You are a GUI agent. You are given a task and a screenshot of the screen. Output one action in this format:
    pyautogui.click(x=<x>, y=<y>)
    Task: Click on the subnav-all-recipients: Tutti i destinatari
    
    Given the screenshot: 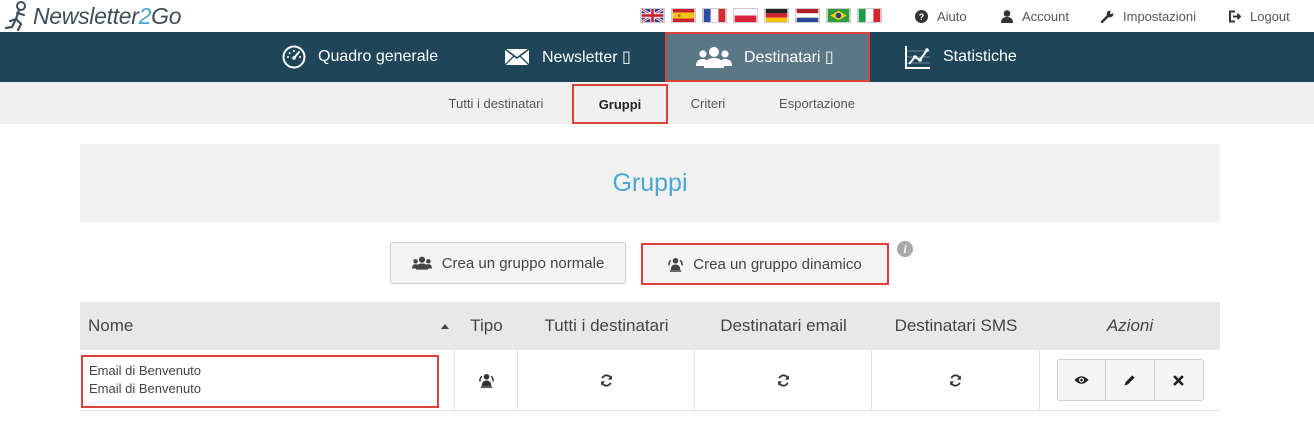 What is the action you would take?
    pyautogui.click(x=496, y=103)
    